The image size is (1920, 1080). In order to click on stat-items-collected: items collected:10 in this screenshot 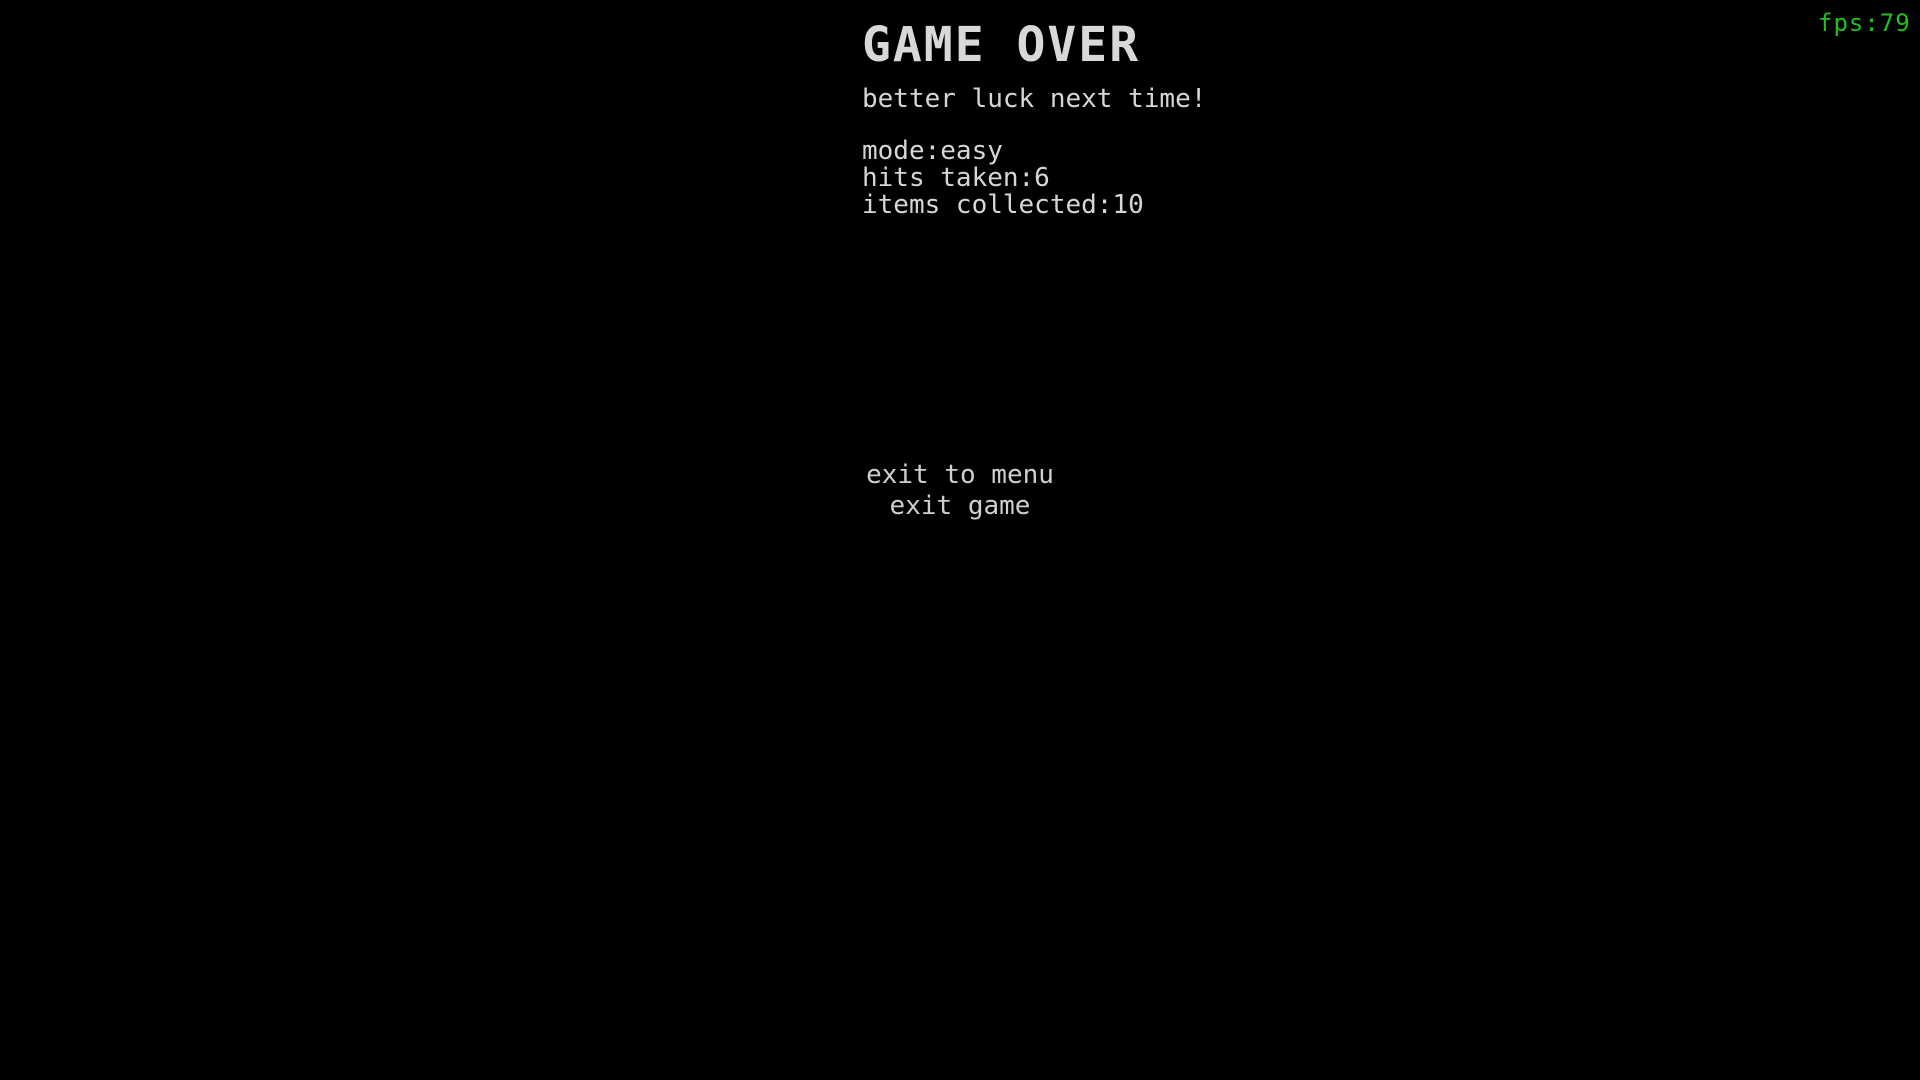, I will do `click(1003, 205)`.